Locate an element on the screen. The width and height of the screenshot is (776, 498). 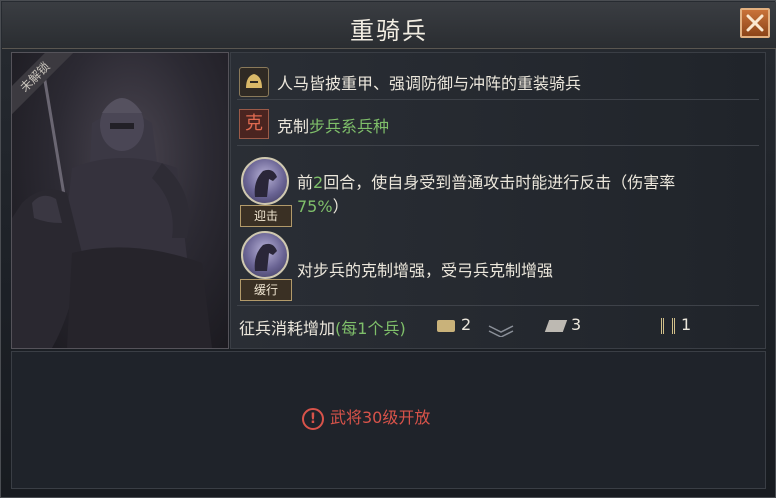
helmet-icon is located at coordinates (254, 81).